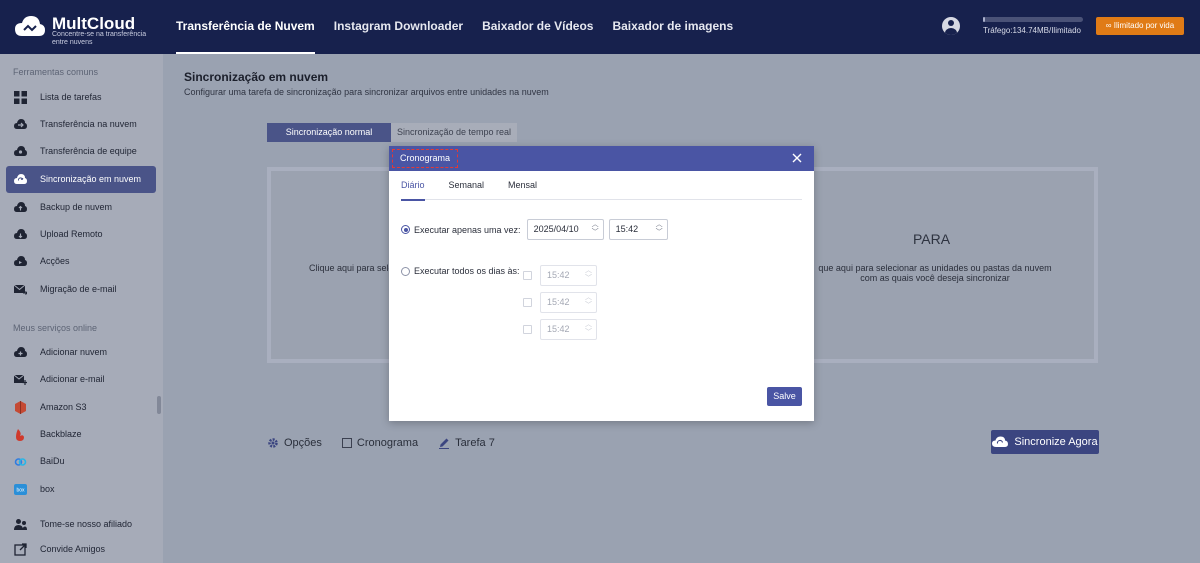 The image size is (1200, 563). I want to click on tab-weekly: Semanal, so click(467, 189).